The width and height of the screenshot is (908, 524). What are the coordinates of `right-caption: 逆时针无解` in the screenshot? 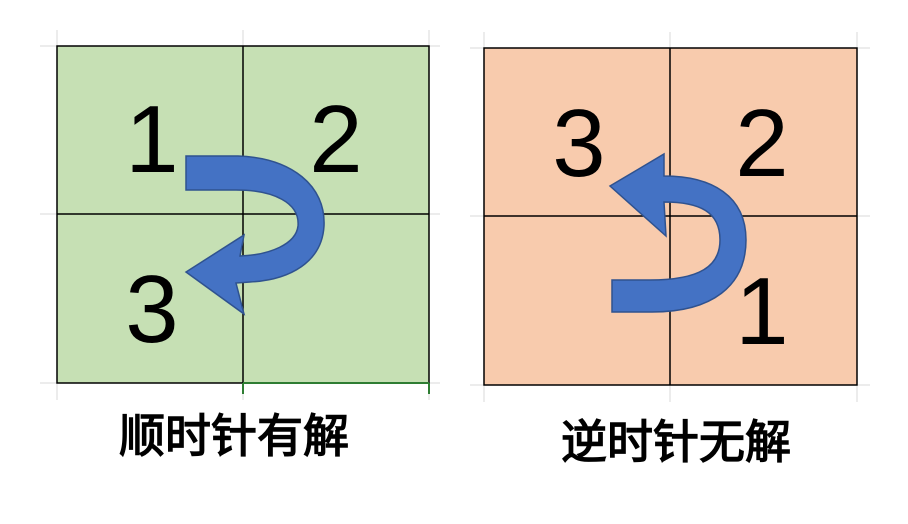 It's located at (676, 442).